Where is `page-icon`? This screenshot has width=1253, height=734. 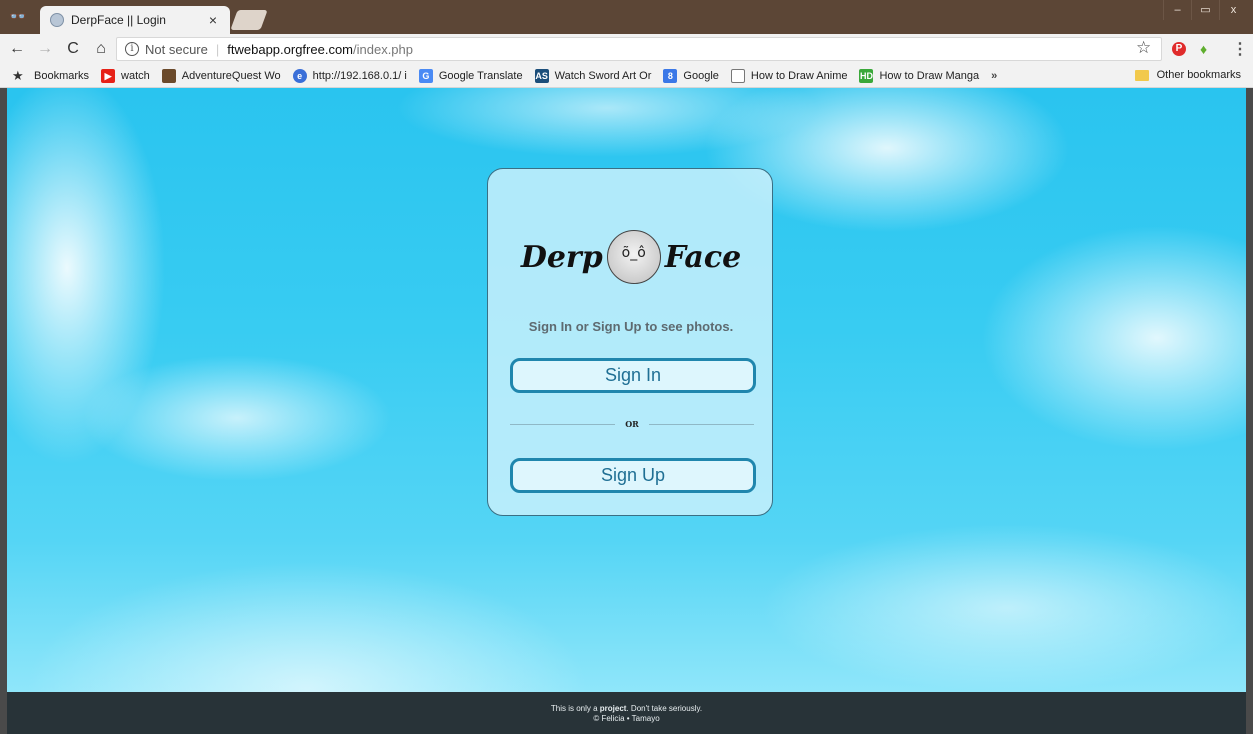 page-icon is located at coordinates (737, 75).